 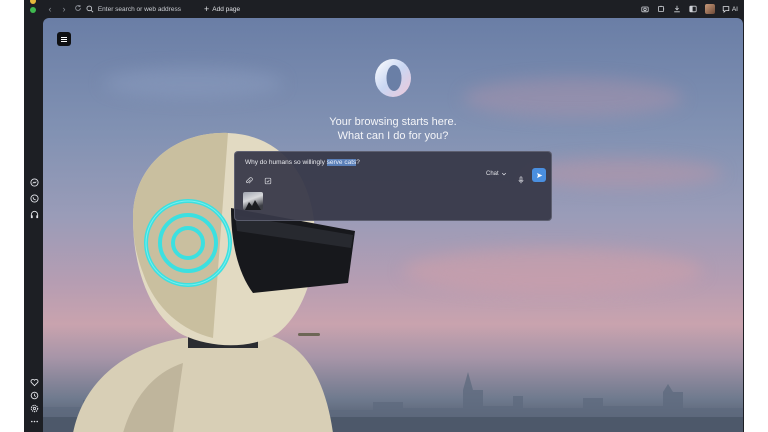 I want to click on opera-logo, so click(x=393, y=78).